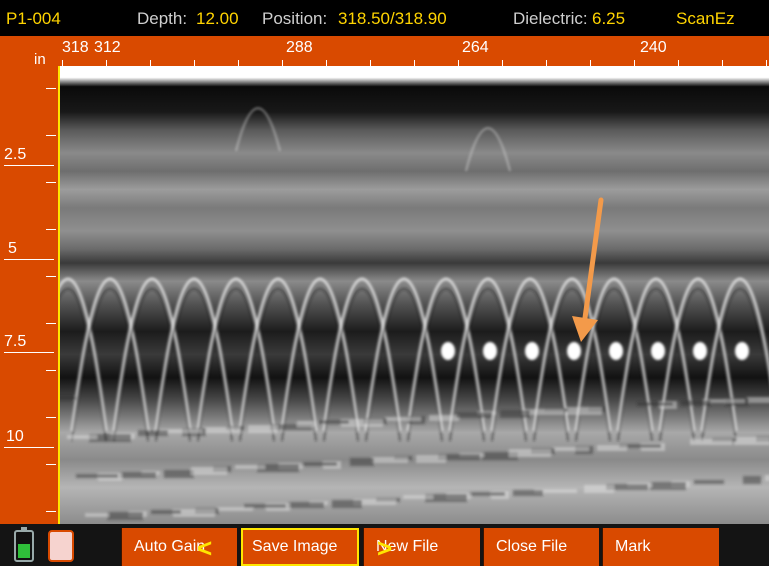 The image size is (769, 566). What do you see at coordinates (384, 52) in the screenshot?
I see `horizontal-ruler: in 318 312 288 264 240` at bounding box center [384, 52].